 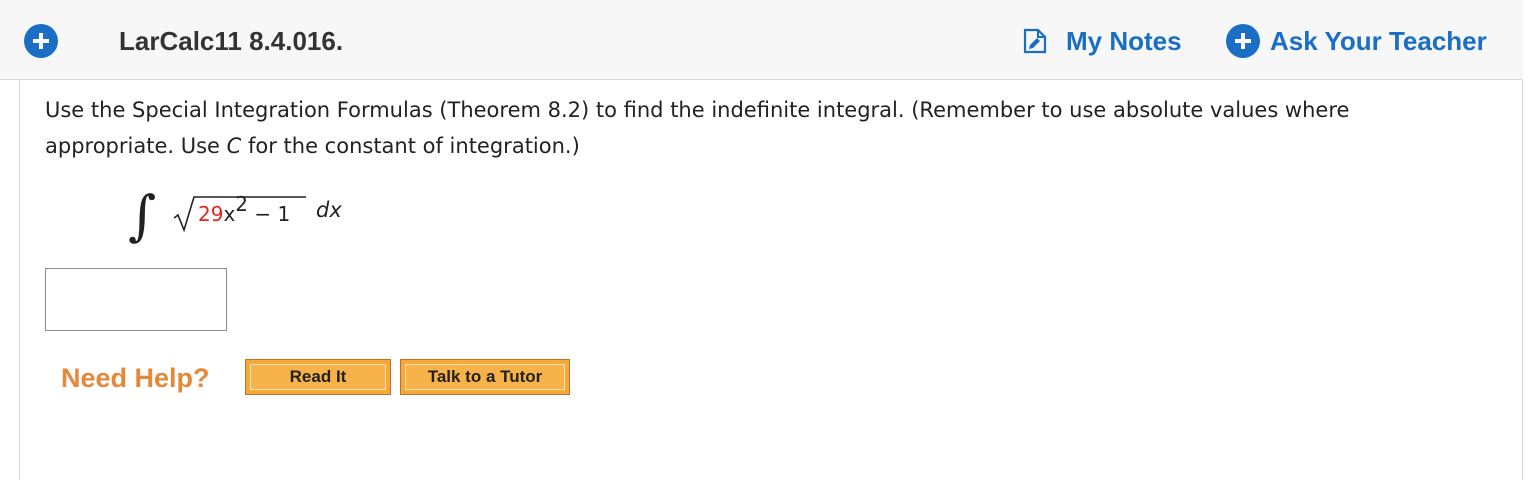 I want to click on integrand-coefficient: 29, so click(x=211, y=214).